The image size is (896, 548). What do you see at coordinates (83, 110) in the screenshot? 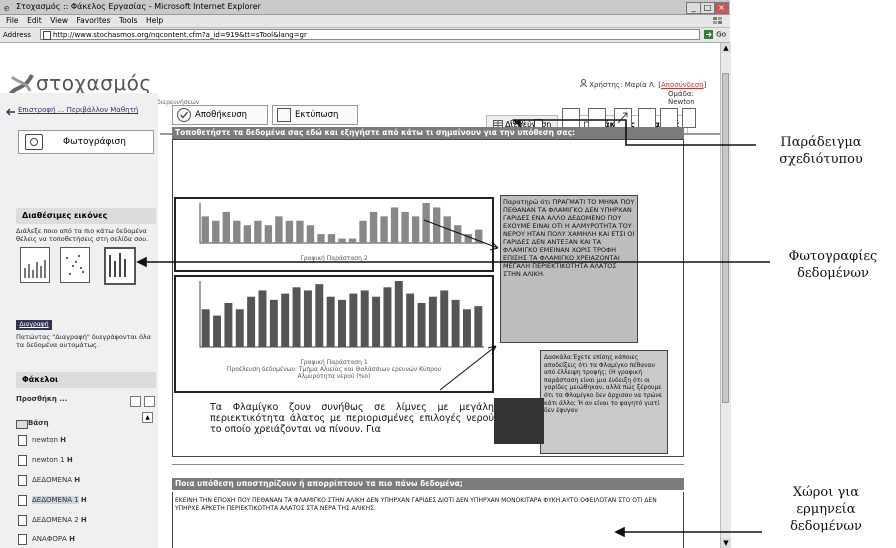
I see `back-link: Επιστροφή ... Περιβάλλον Μαθητή` at bounding box center [83, 110].